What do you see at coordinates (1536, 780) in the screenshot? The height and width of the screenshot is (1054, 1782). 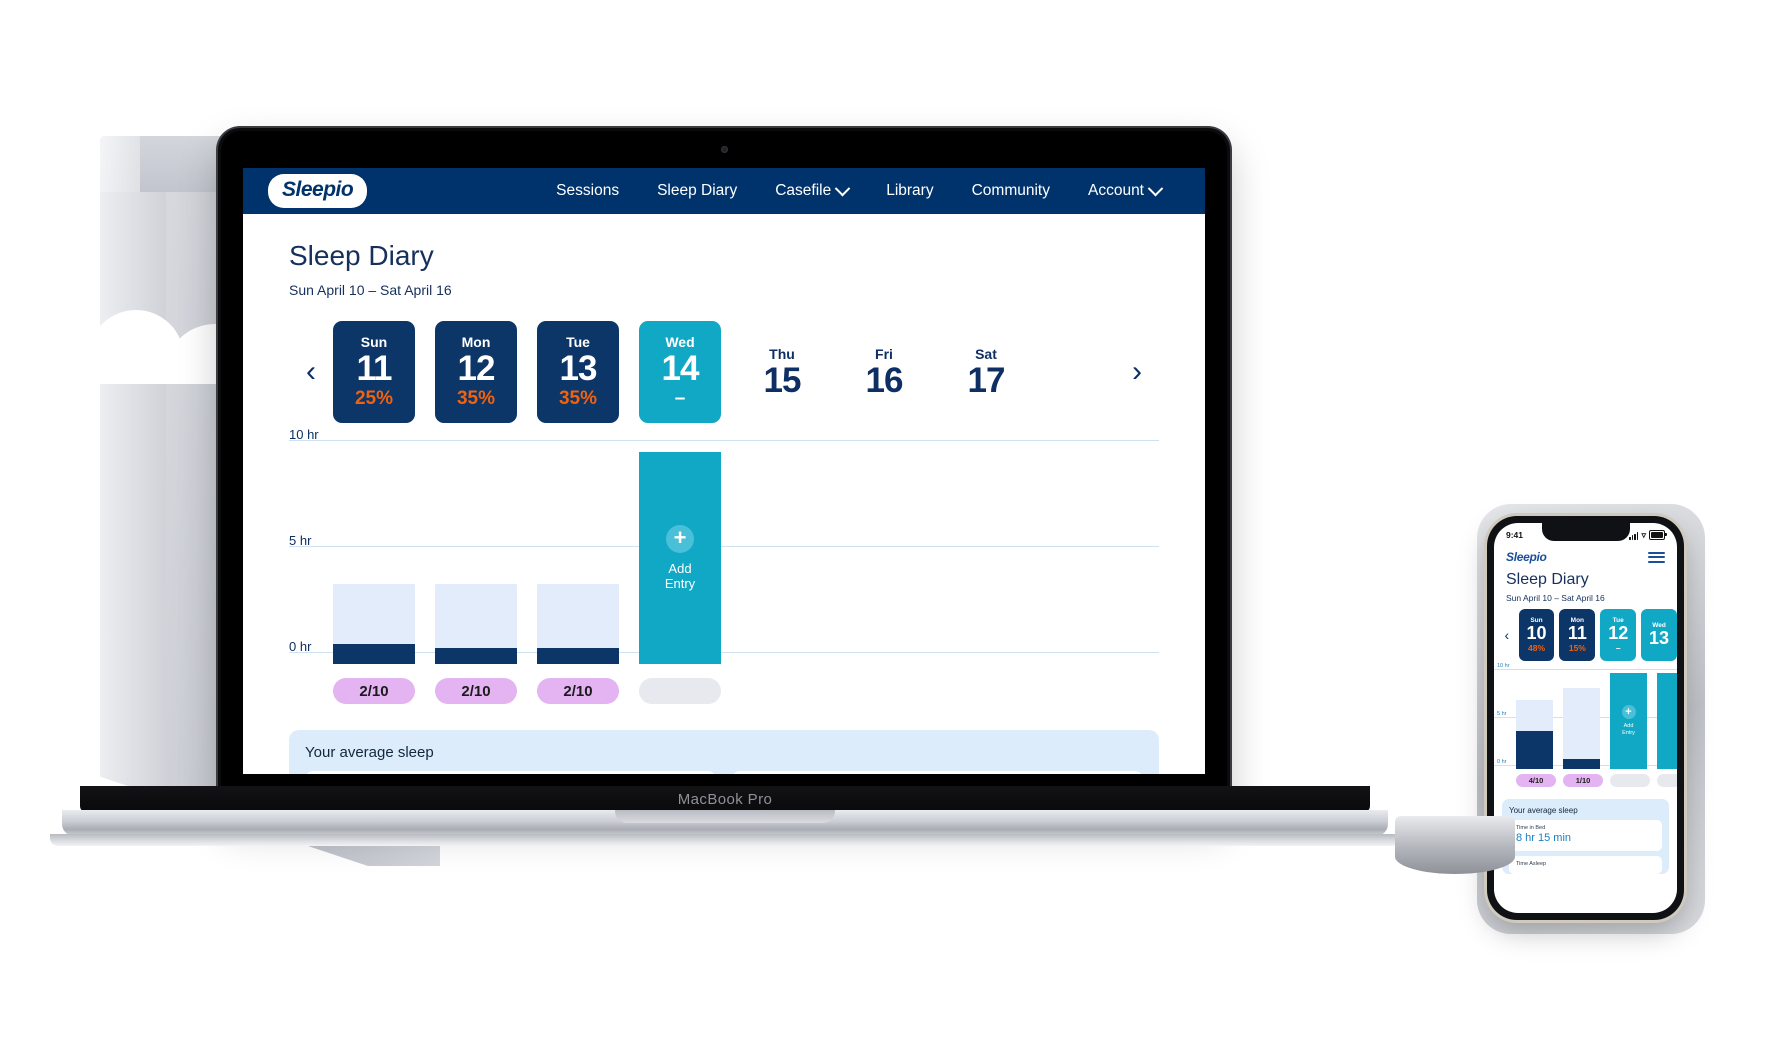 I see `mobile-quality-pill-sun-10: 4/10` at bounding box center [1536, 780].